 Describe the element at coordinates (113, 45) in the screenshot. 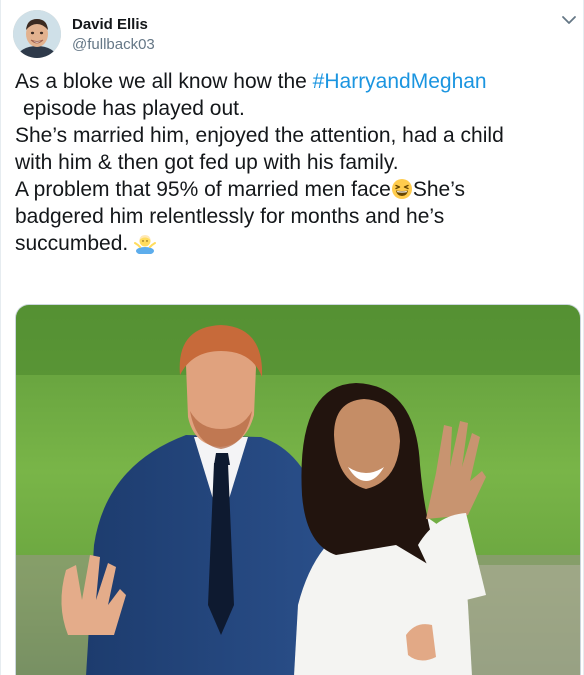

I see `author-handle: @fullback03` at that location.